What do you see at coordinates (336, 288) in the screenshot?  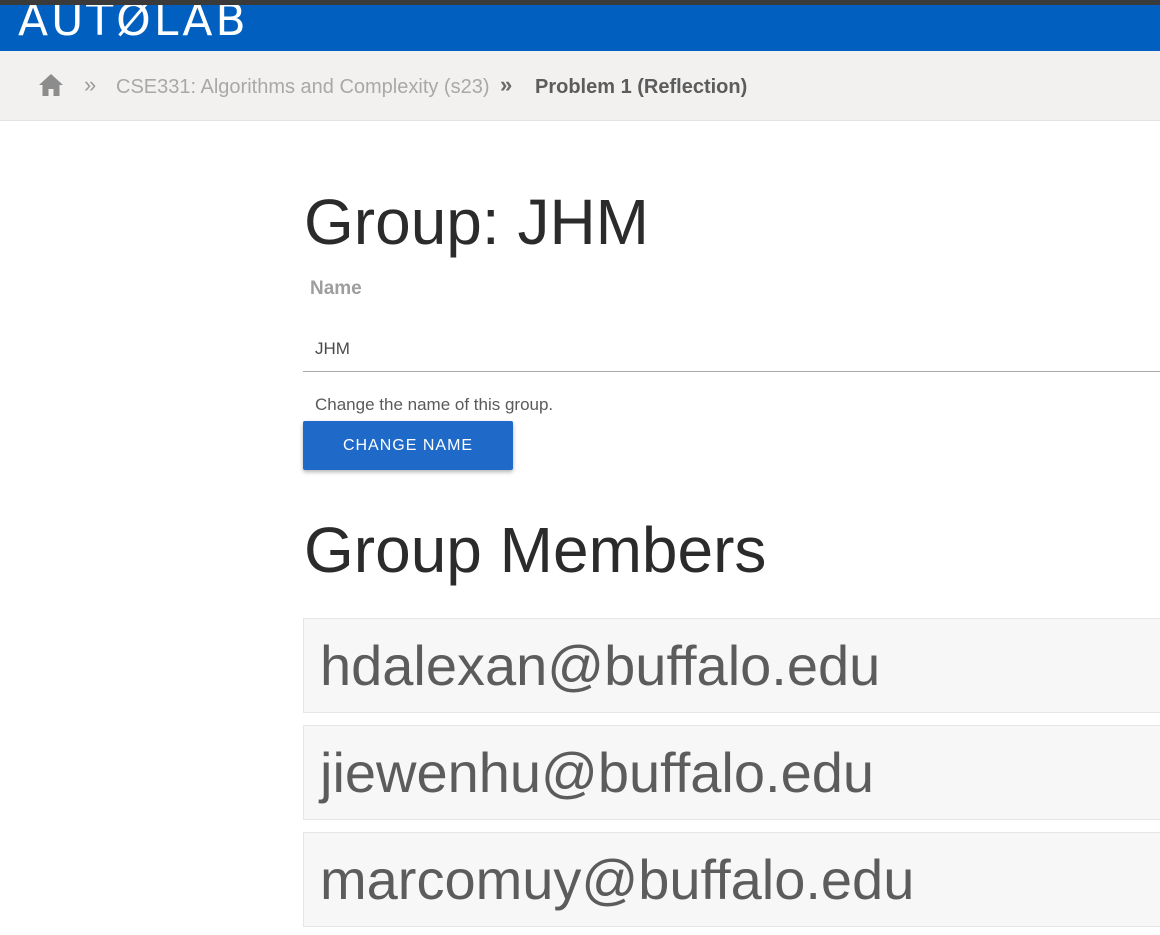 I see `name-label: Name` at bounding box center [336, 288].